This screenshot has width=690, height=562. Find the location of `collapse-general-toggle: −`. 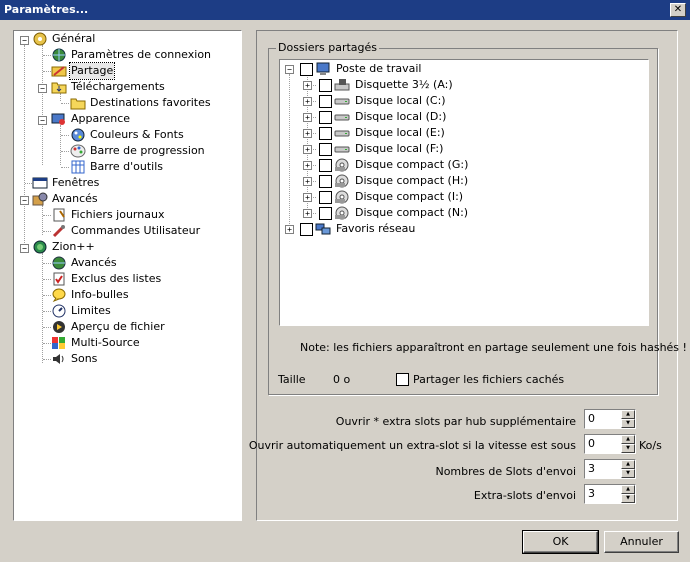

collapse-general-toggle: − is located at coordinates (24, 40).